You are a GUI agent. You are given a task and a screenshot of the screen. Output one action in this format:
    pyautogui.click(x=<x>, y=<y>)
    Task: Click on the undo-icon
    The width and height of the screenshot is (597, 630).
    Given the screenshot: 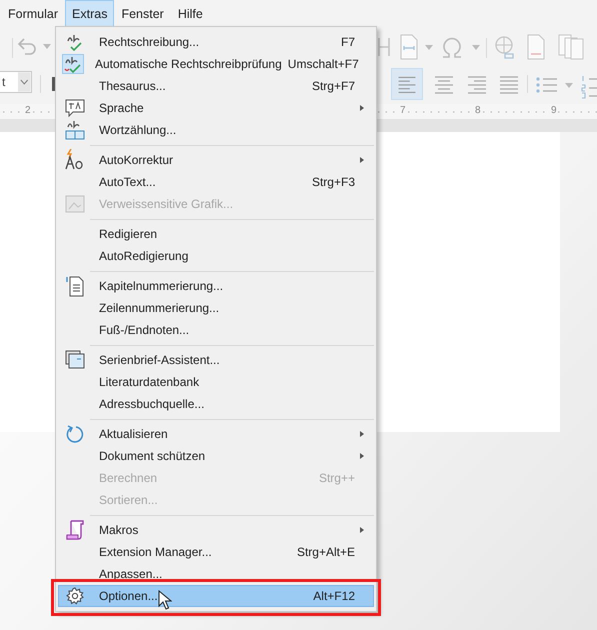 What is the action you would take?
    pyautogui.click(x=27, y=46)
    